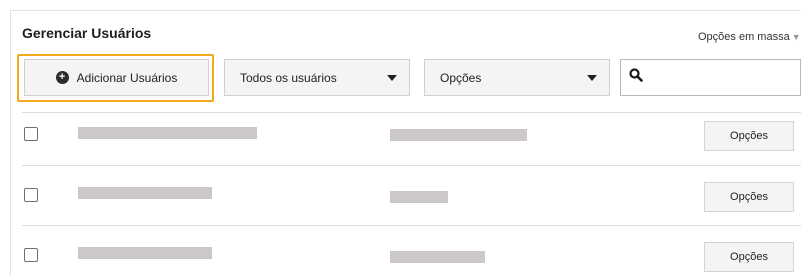  I want to click on add-users-label: Adicionar Usuários, so click(127, 77).